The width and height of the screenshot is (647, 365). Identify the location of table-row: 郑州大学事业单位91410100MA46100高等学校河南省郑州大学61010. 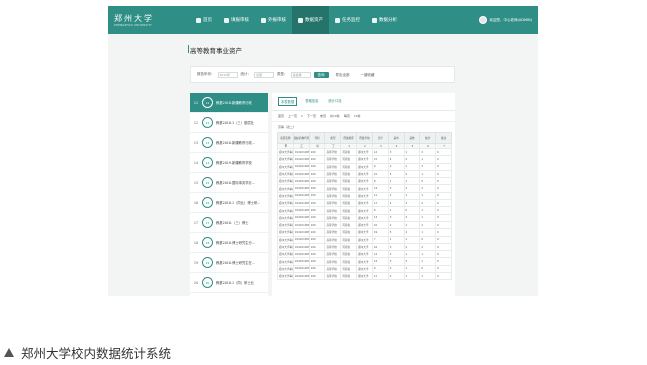
(364, 210).